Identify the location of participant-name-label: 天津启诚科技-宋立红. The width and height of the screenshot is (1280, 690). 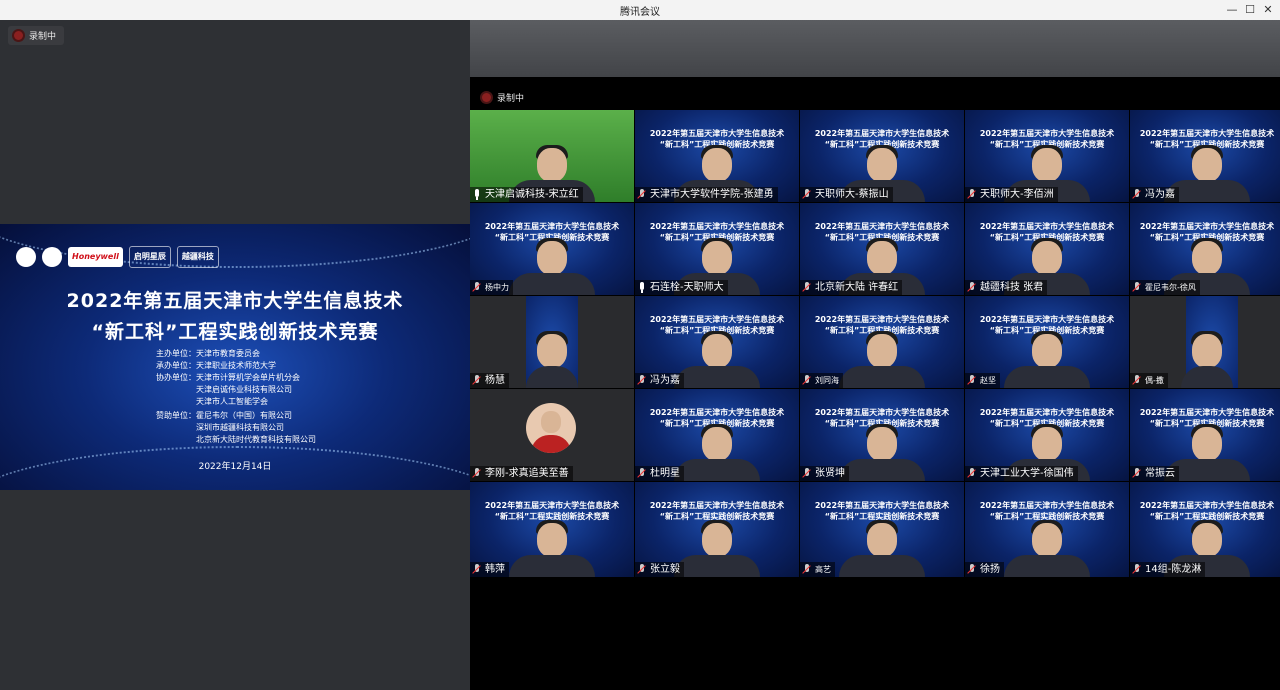
(526, 194).